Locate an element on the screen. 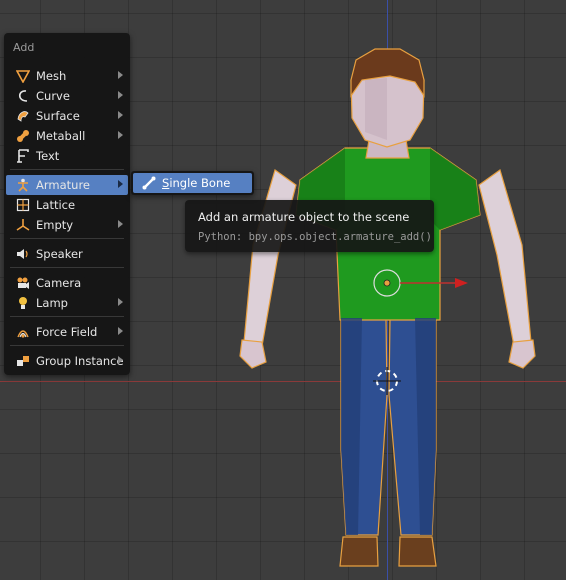  menu-item-label: Surface is located at coordinates (58, 116).